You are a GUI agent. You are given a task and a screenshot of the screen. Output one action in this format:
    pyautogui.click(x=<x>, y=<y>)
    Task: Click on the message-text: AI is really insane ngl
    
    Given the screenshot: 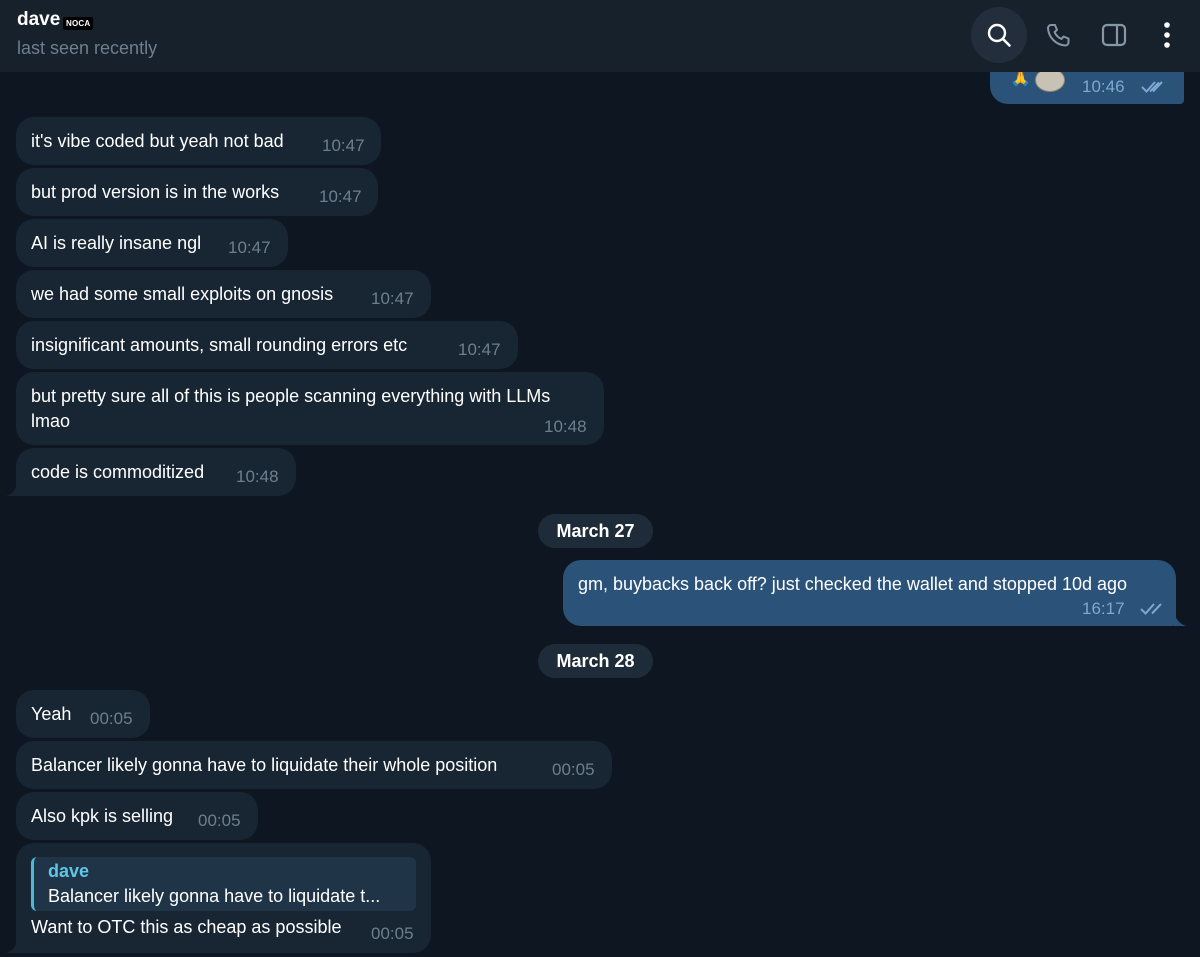 What is the action you would take?
    pyautogui.click(x=116, y=243)
    